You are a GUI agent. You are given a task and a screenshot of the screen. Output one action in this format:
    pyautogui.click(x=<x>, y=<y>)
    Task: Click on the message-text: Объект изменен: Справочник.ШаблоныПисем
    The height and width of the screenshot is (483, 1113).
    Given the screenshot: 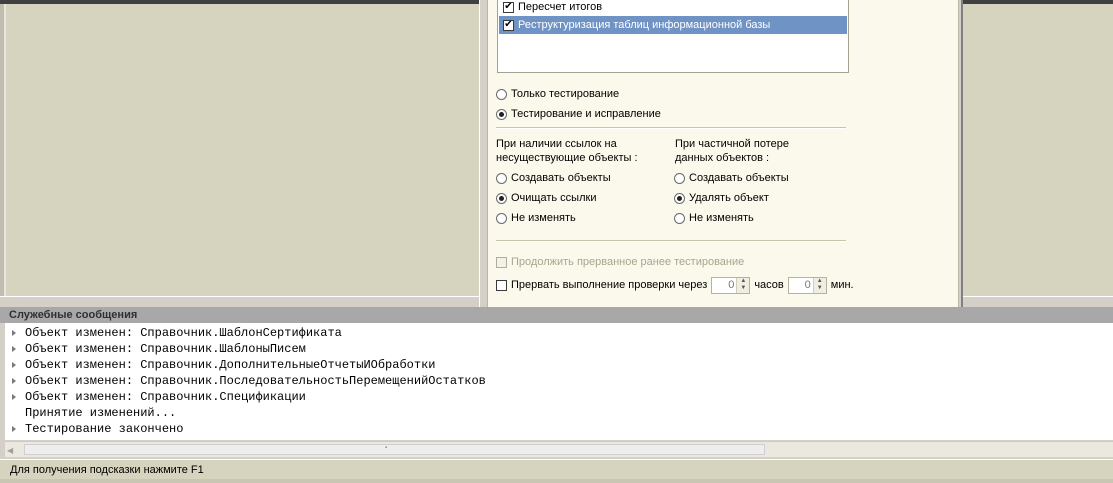 What is the action you would take?
    pyautogui.click(x=165, y=349)
    